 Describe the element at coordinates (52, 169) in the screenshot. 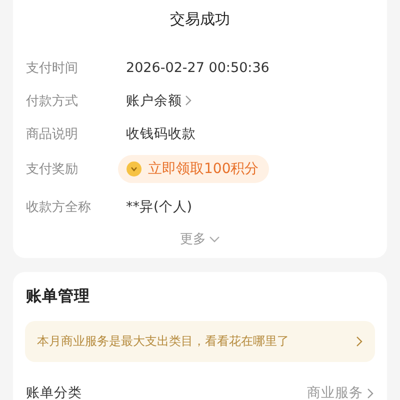

I see `detail-label: 支付奖励` at that location.